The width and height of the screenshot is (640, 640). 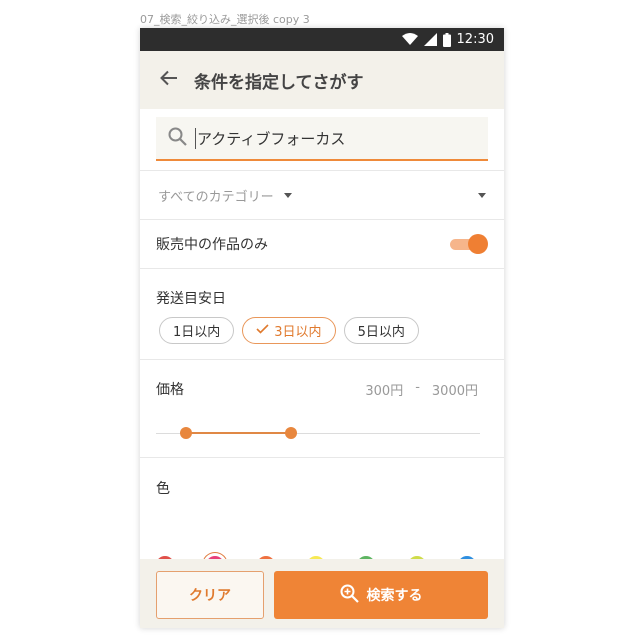 What do you see at coordinates (216, 197) in the screenshot?
I see `category-selected-value: すべてのカテゴリー` at bounding box center [216, 197].